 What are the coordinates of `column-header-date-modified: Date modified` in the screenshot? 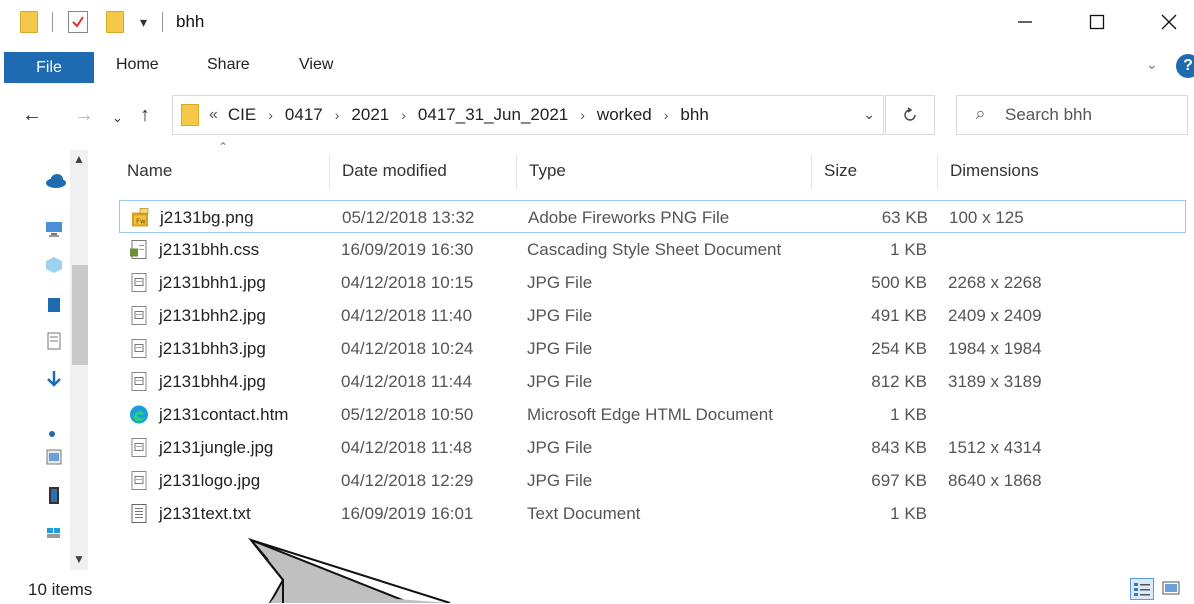 It's located at (423, 171).